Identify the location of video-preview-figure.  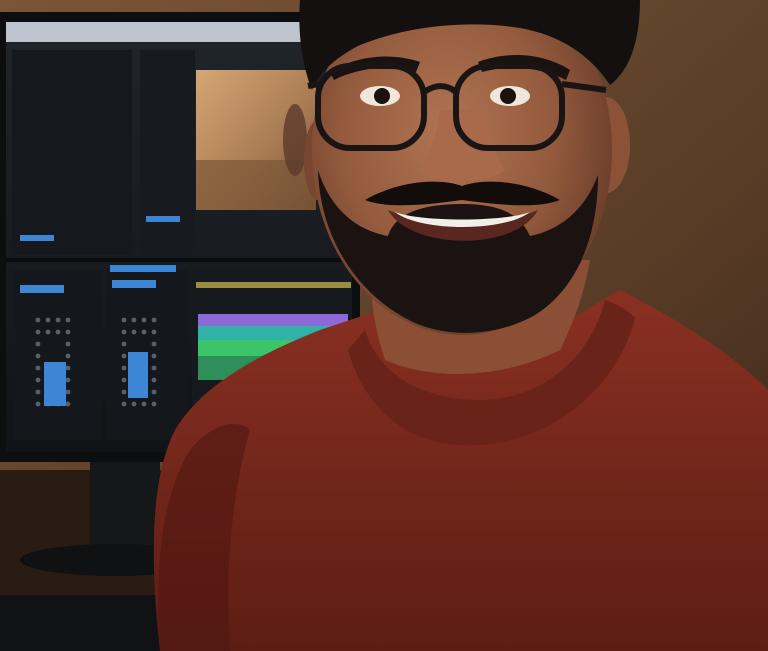
(295, 140).